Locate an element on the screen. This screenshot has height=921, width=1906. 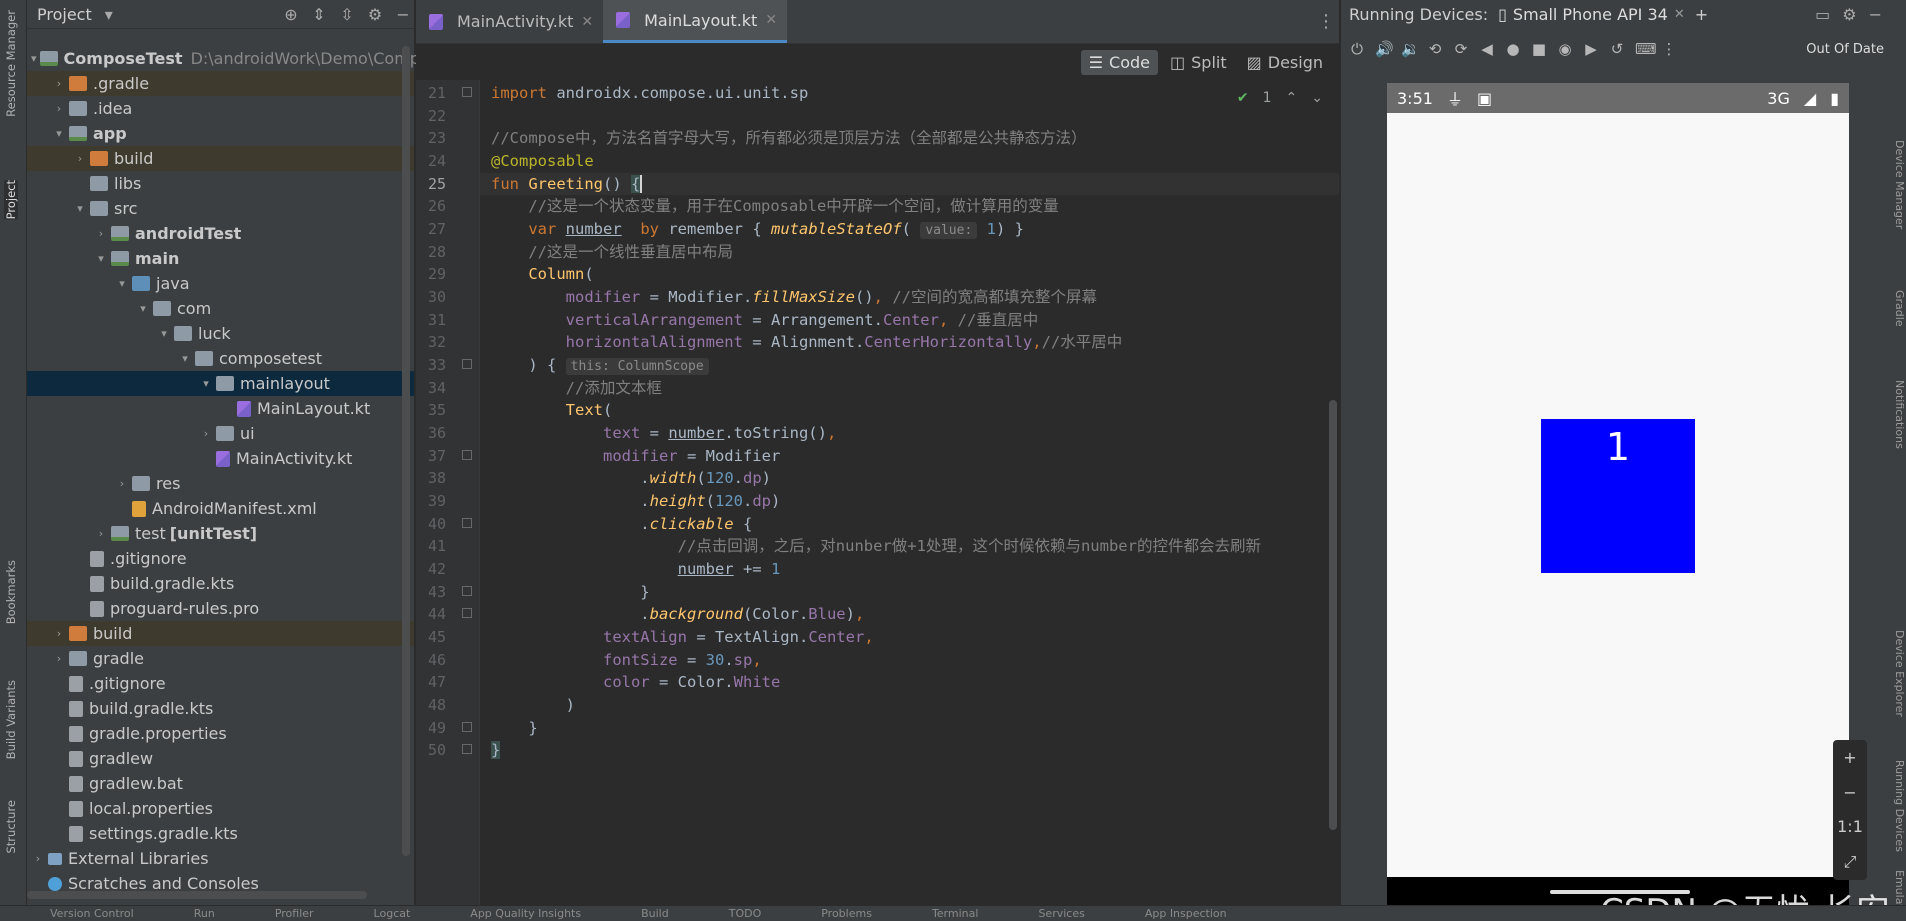
bottom-tool-run: Run is located at coordinates (204, 913).